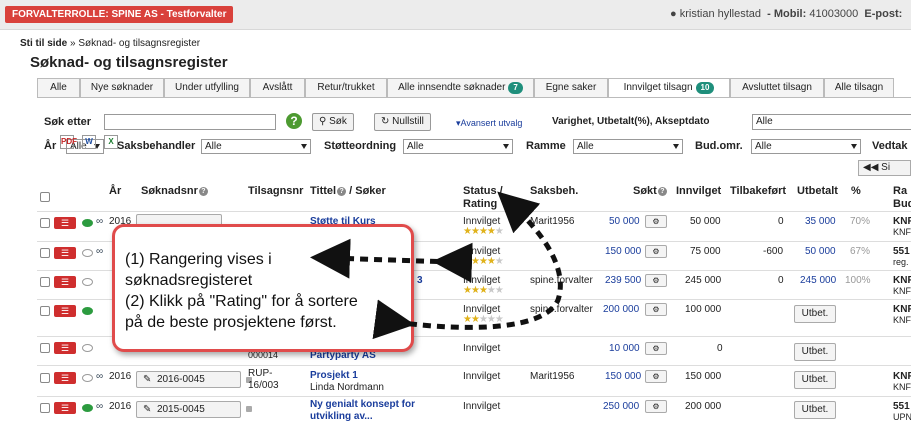 This screenshot has width=911, height=423. I want to click on arrow-rating-header-to-callout, so click(467, 265).